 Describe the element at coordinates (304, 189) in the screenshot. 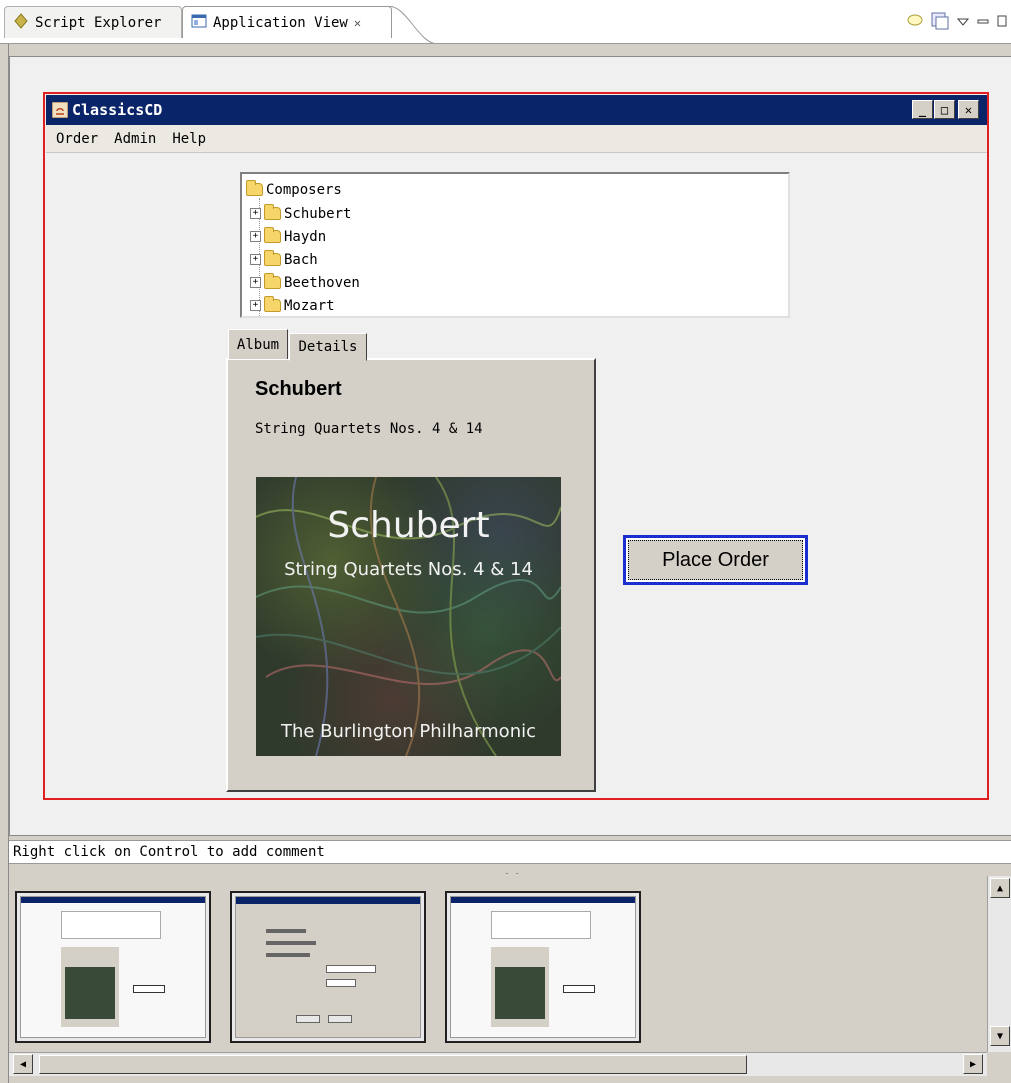

I see `tree-root-label: Composers` at that location.